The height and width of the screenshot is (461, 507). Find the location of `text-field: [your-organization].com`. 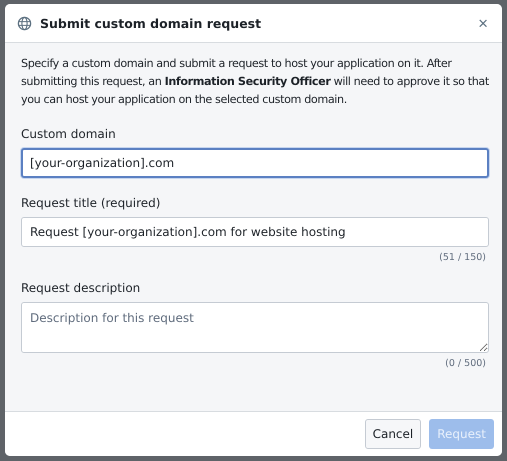

text-field: [your-organization].com is located at coordinates (255, 163).